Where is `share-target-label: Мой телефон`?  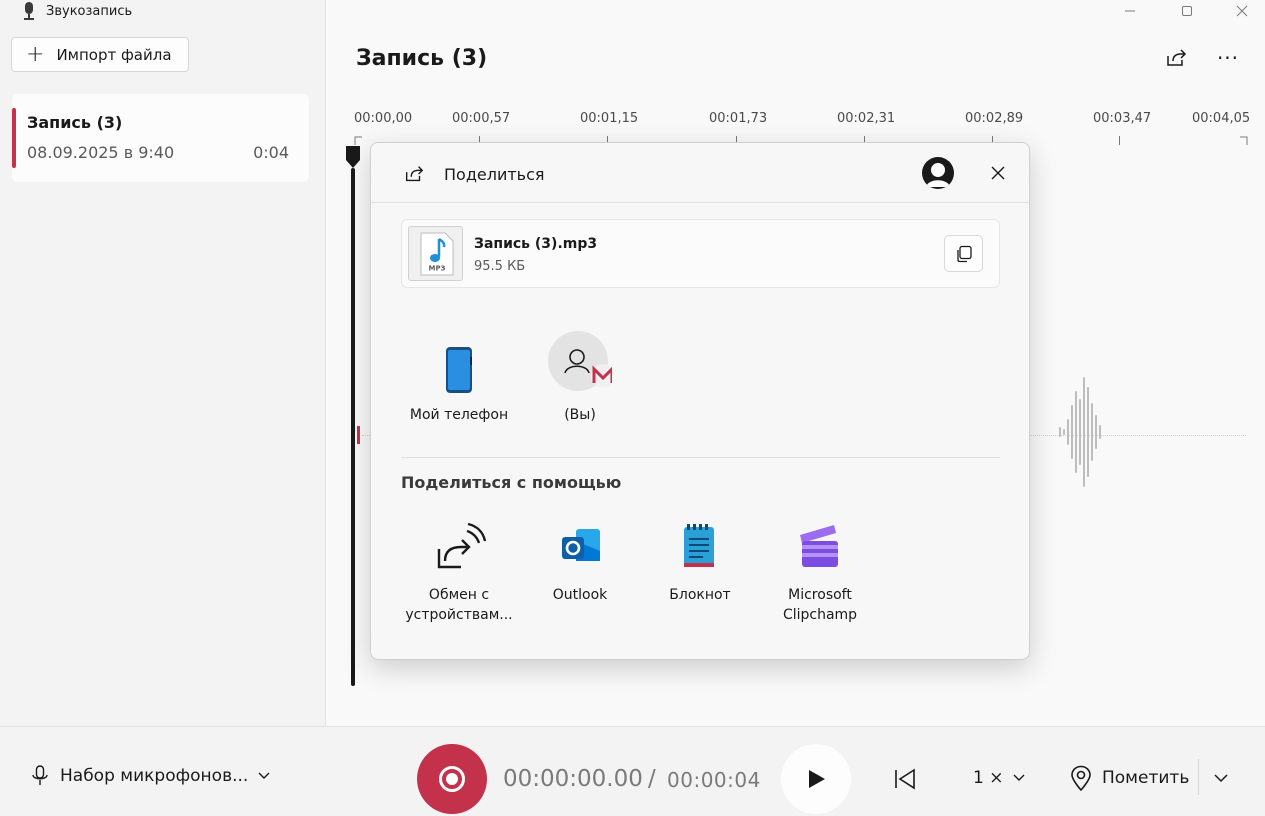
share-target-label: Мой телефон is located at coordinates (459, 415).